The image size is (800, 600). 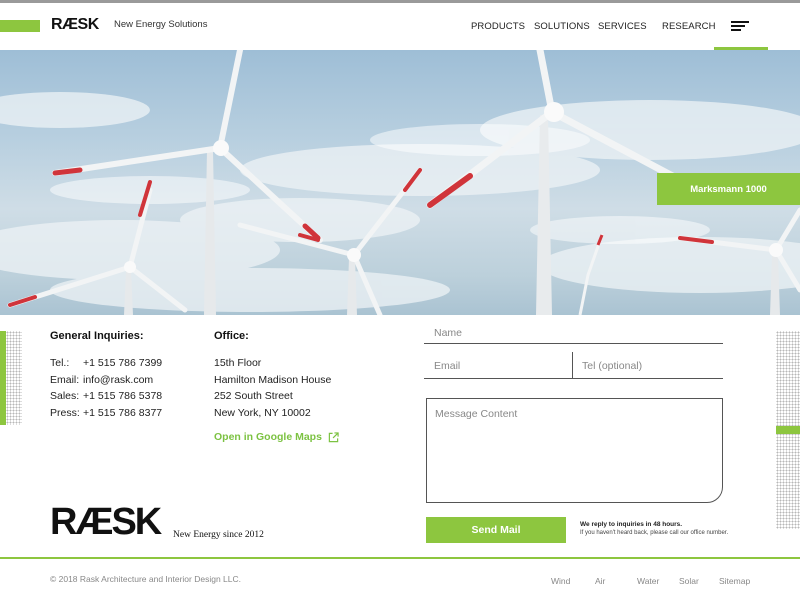 What do you see at coordinates (600, 581) in the screenshot?
I see `footer-link-air: Air` at bounding box center [600, 581].